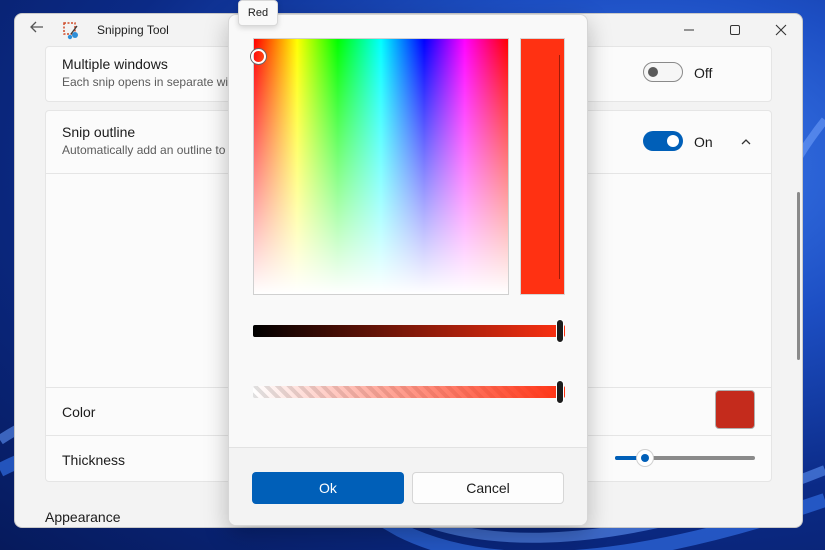 Image resolution: width=825 pixels, height=550 pixels. Describe the element at coordinates (735, 409) in the screenshot. I see `outline-color-swatch` at that location.